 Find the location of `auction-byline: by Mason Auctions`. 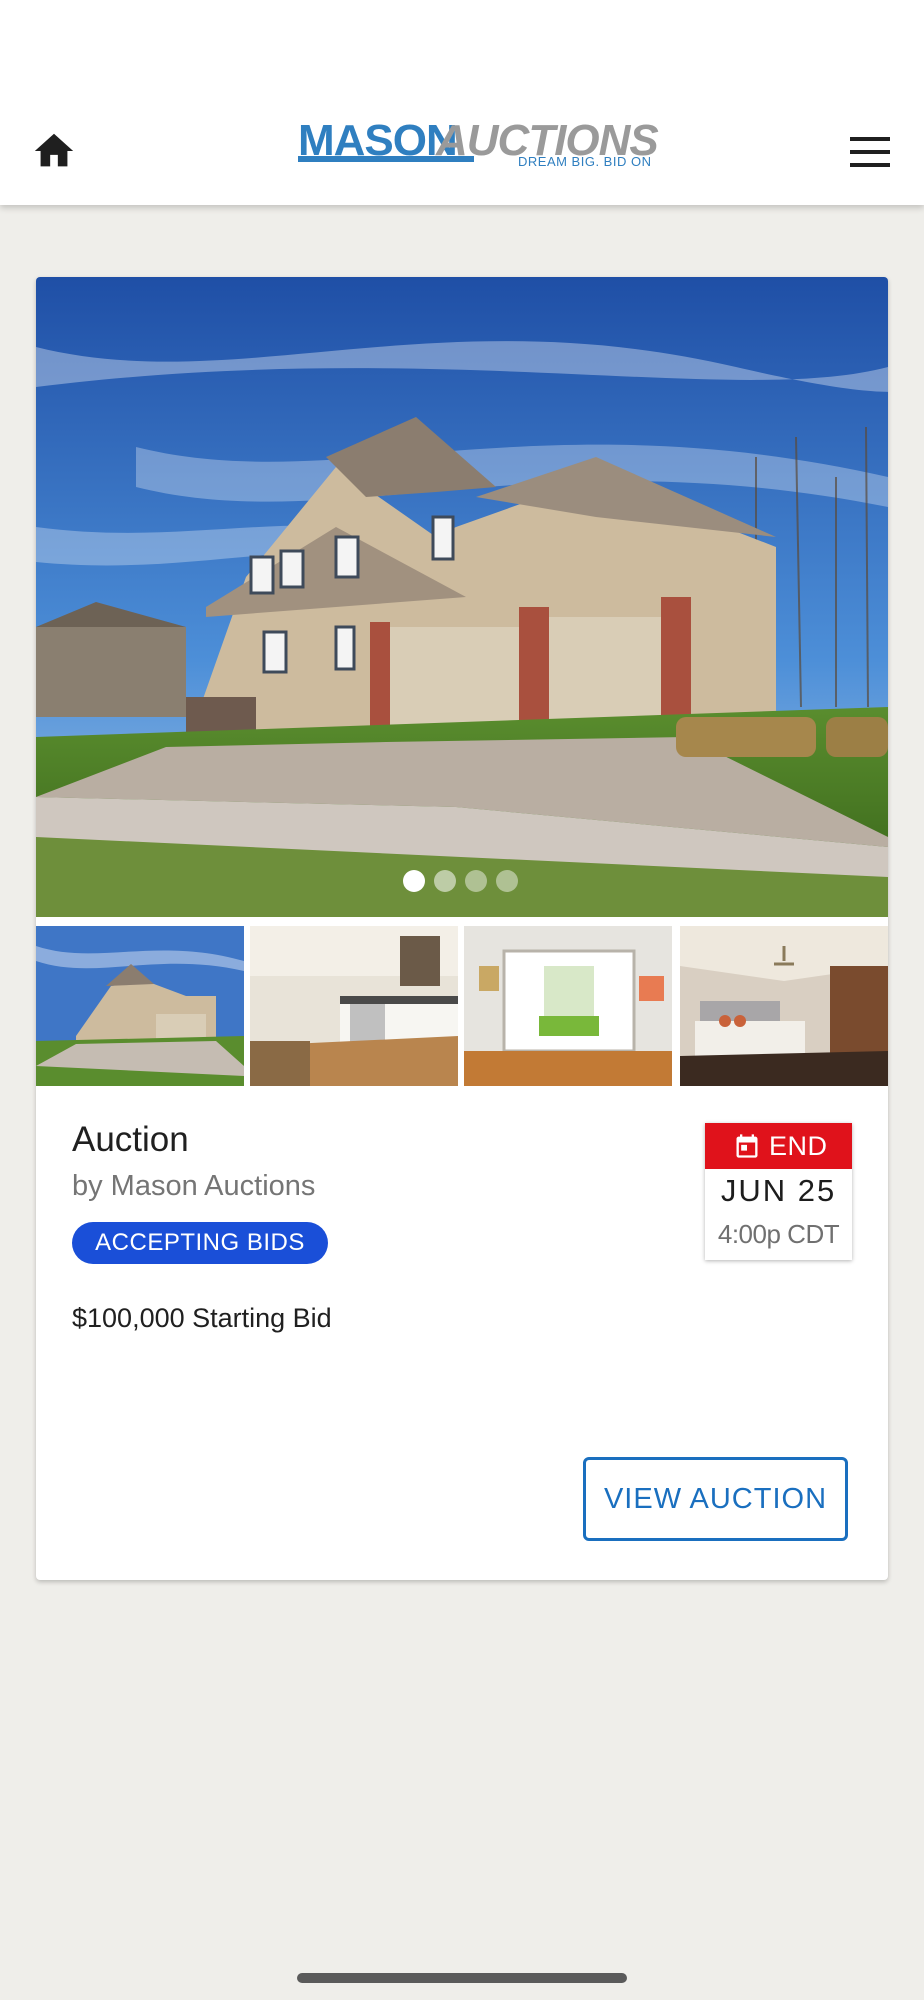

auction-byline: by Mason Auctions is located at coordinates (194, 1186).